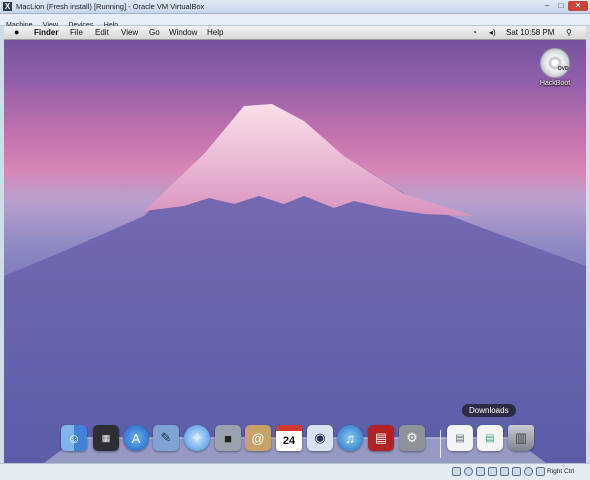  I want to click on dashboard-icon: ▦, so click(106, 438).